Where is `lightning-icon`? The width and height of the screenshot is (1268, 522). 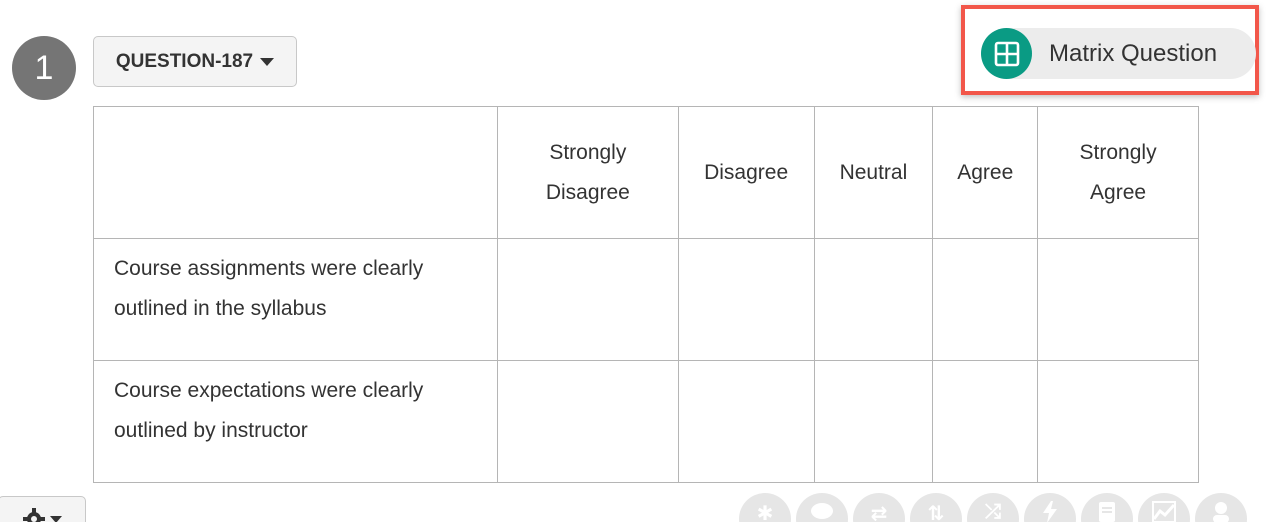 lightning-icon is located at coordinates (1050, 507).